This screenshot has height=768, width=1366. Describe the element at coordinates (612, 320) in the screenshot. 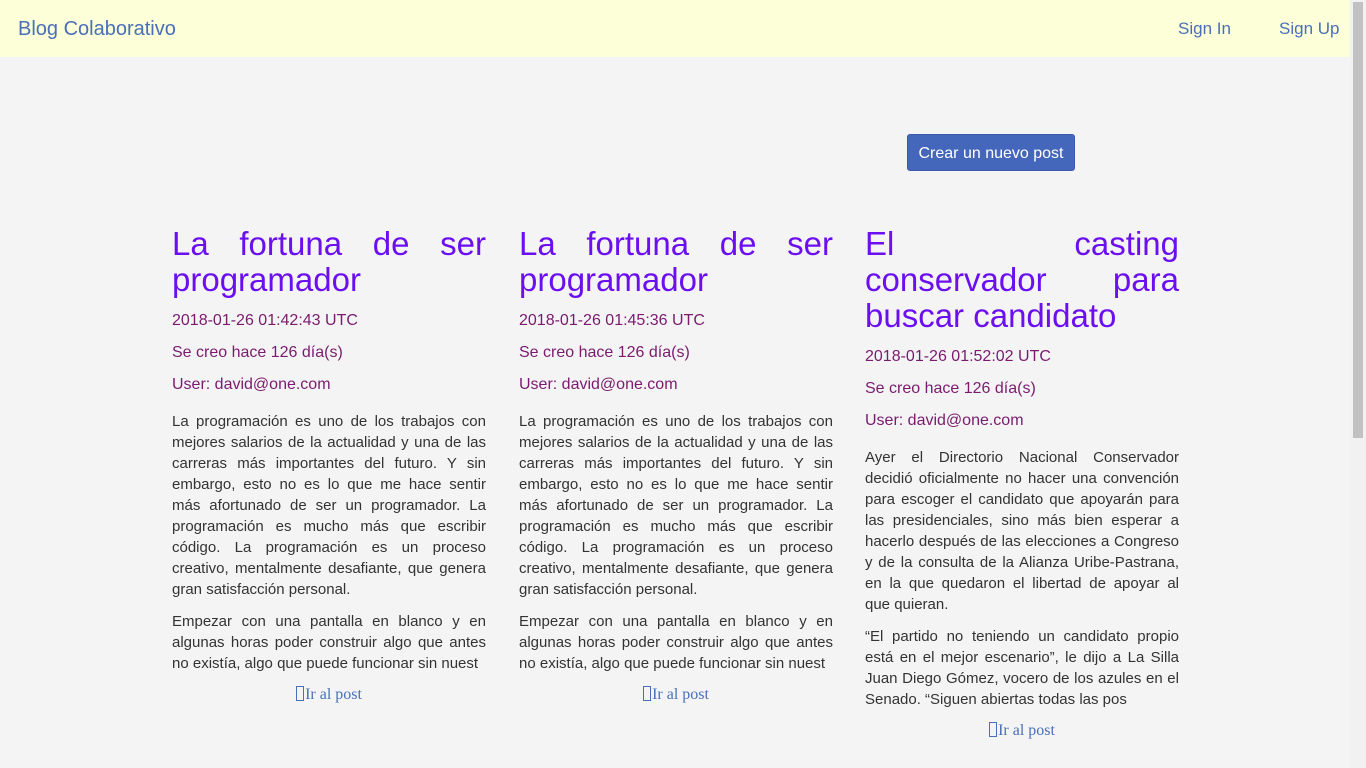

I see `post-timestamp: 2018-01-26 01:45:36 UTC` at that location.